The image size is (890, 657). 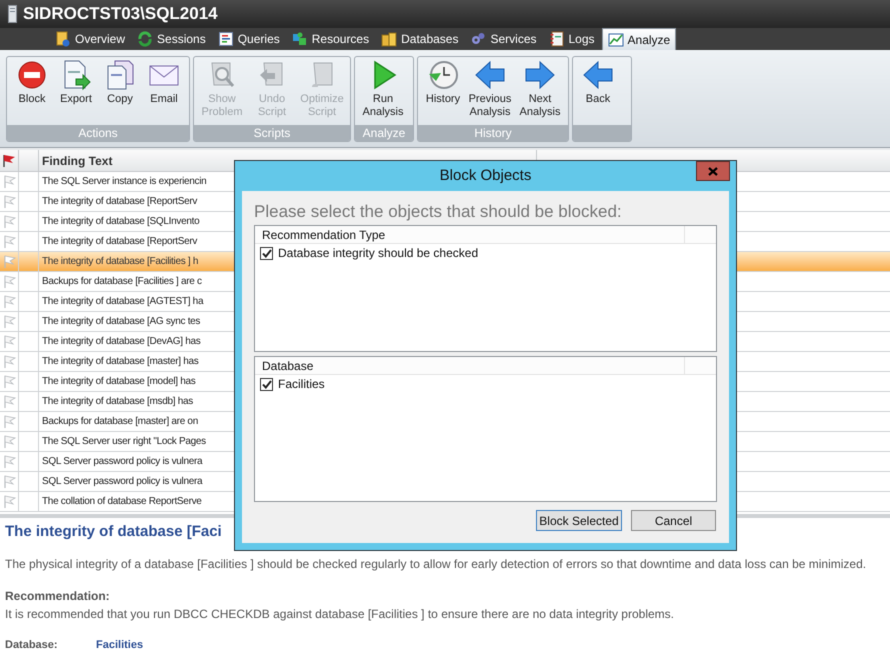 I want to click on close-button, so click(x=713, y=171).